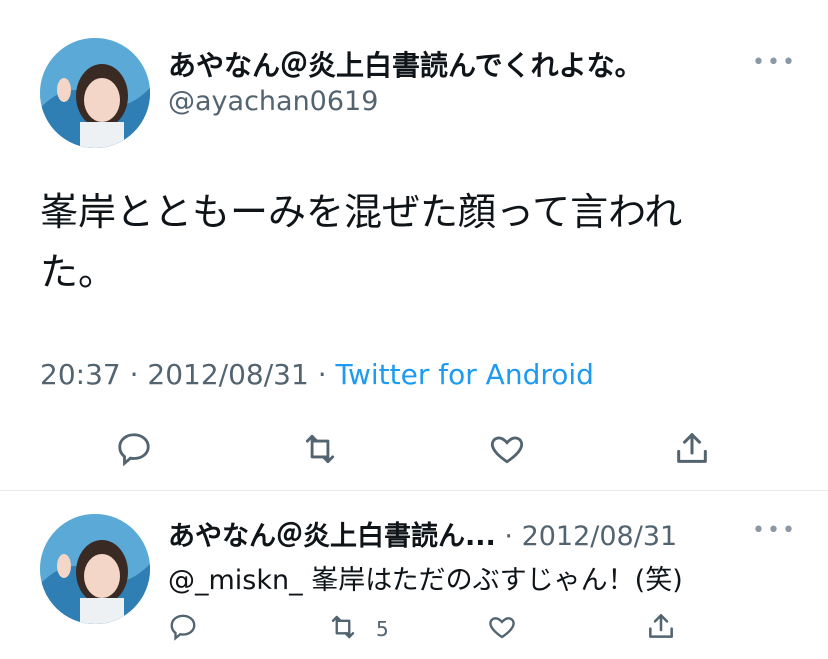 The width and height of the screenshot is (828, 659). What do you see at coordinates (600, 536) in the screenshot?
I see `reply-date: 2012/08/31` at bounding box center [600, 536].